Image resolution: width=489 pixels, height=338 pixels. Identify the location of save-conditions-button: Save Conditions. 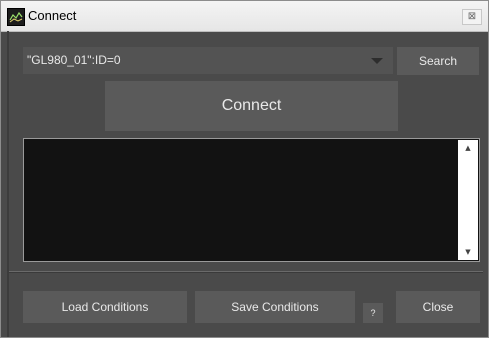
(275, 307).